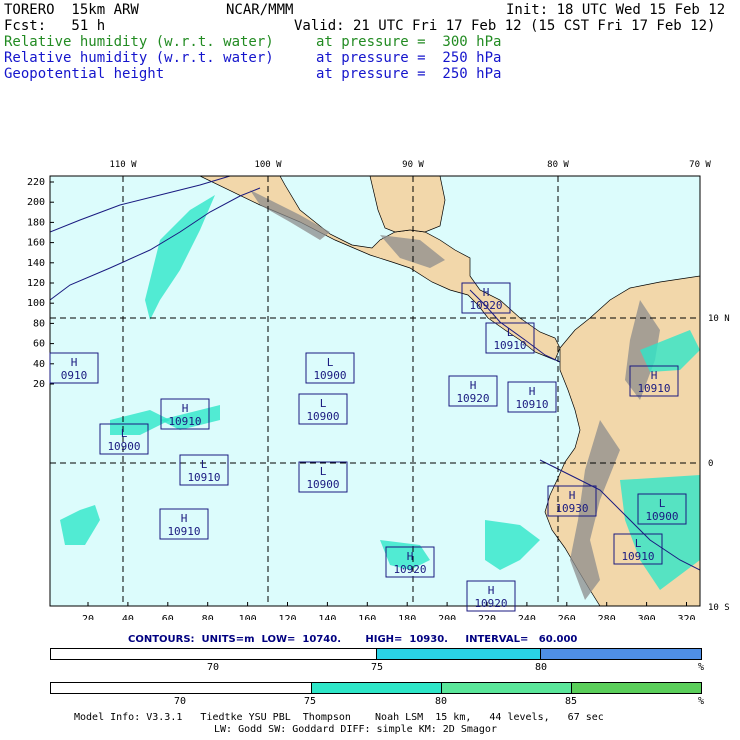  I want to click on y-tick-label: 60, so click(39, 344).